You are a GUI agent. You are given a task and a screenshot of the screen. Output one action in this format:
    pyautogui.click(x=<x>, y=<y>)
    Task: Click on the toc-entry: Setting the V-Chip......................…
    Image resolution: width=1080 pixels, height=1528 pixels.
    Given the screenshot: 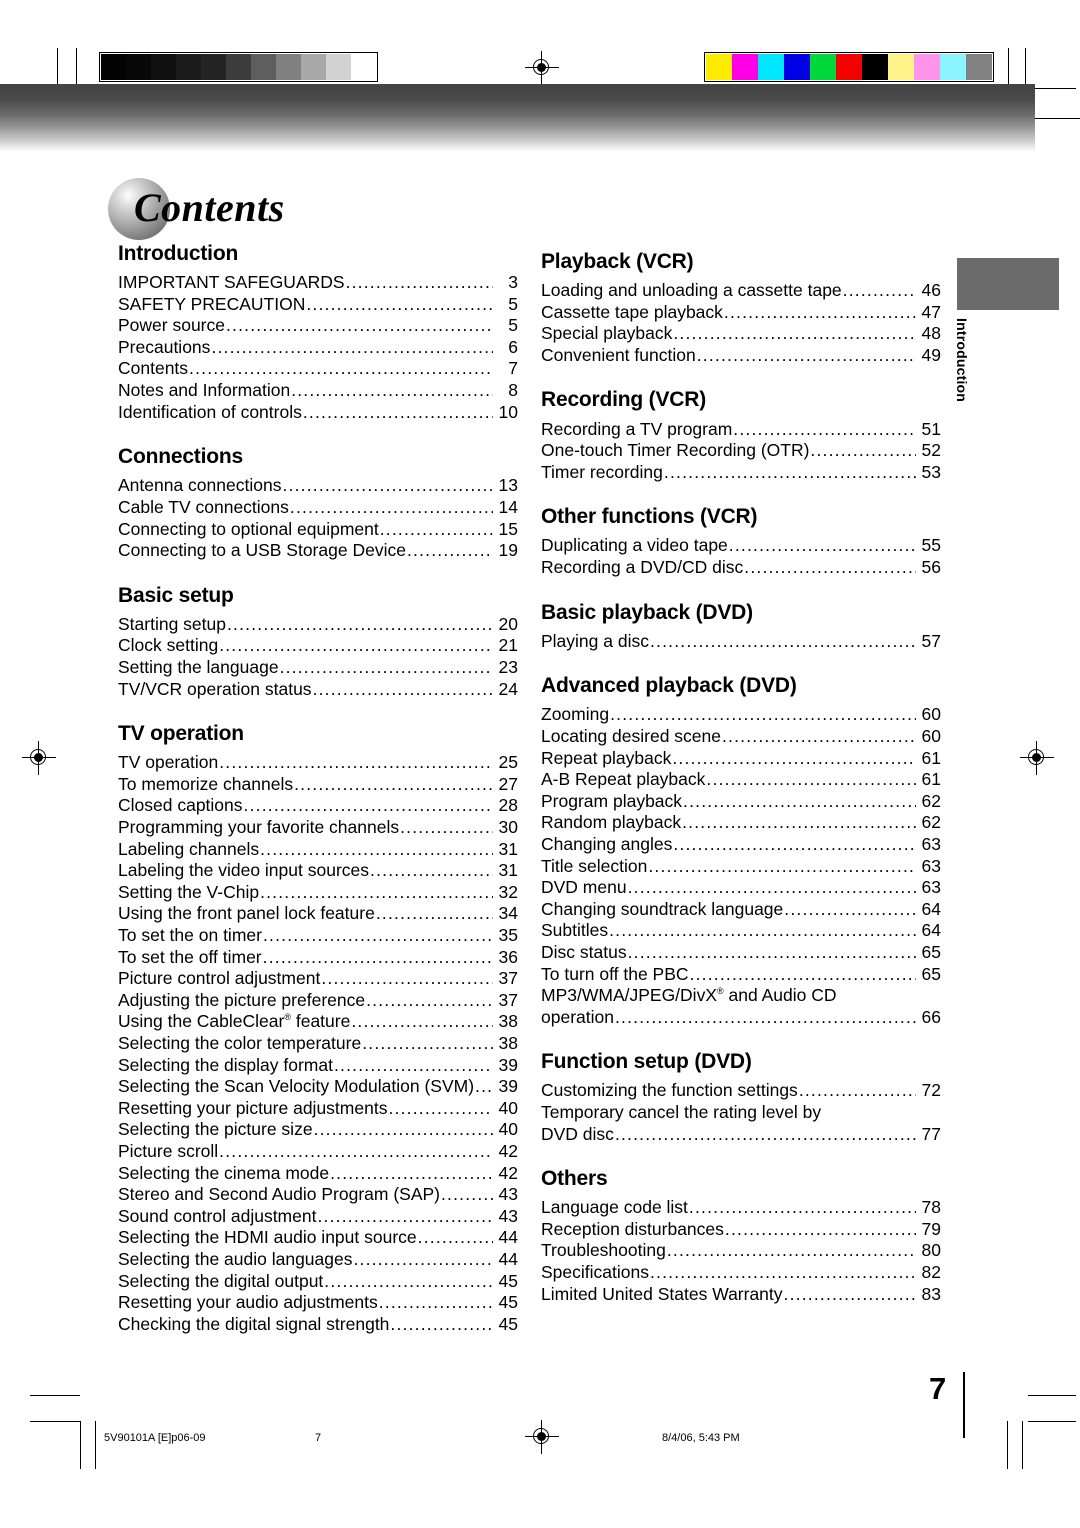 What is the action you would take?
    pyautogui.click(x=318, y=893)
    